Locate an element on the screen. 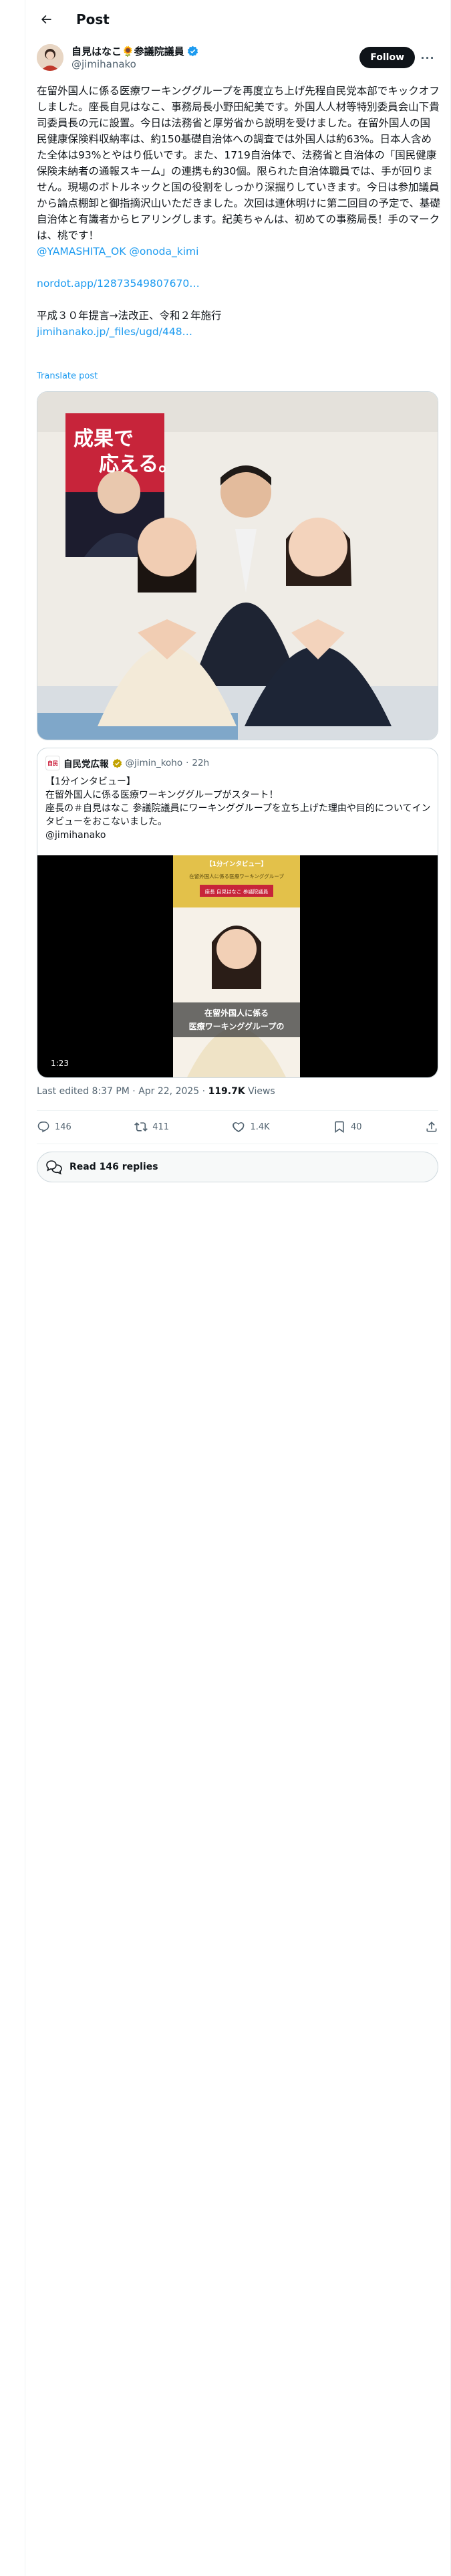 The image size is (451, 2576). author-name: 自見はなこ🌻参議院議員 is located at coordinates (134, 51).